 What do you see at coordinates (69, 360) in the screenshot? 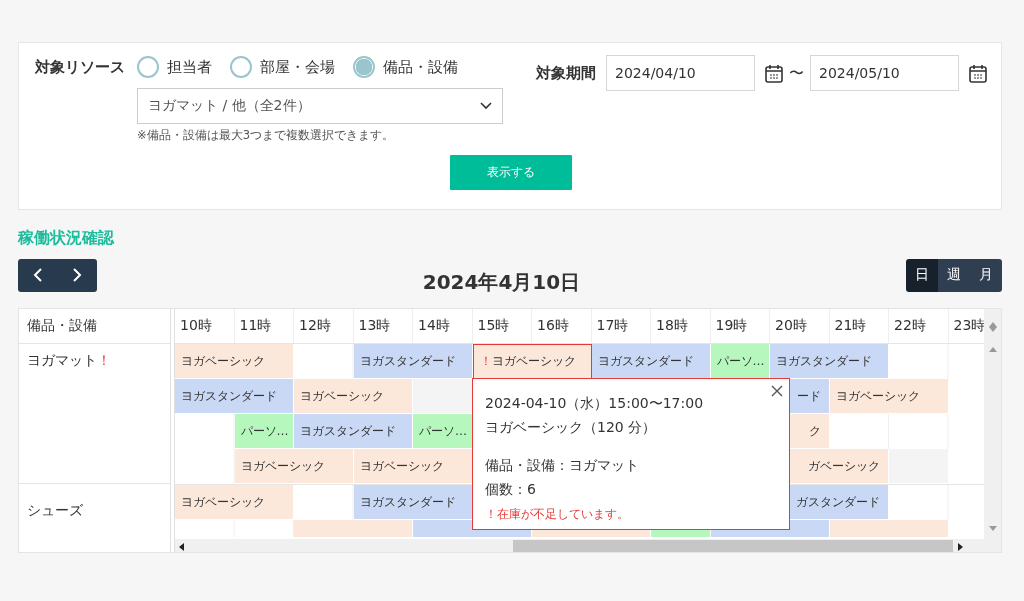
I see `resource-name: ヨガマット！` at bounding box center [69, 360].